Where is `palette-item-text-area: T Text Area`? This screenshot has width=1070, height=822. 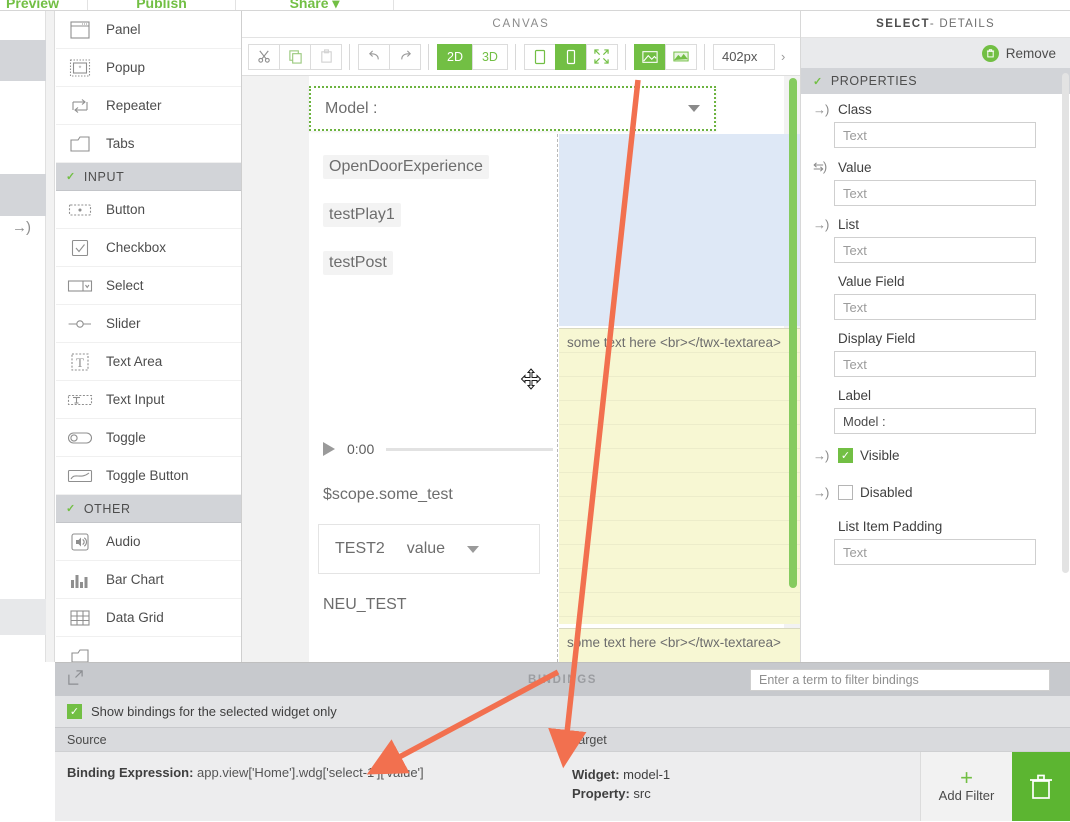
palette-item-text-area: T Text Area is located at coordinates (148, 362).